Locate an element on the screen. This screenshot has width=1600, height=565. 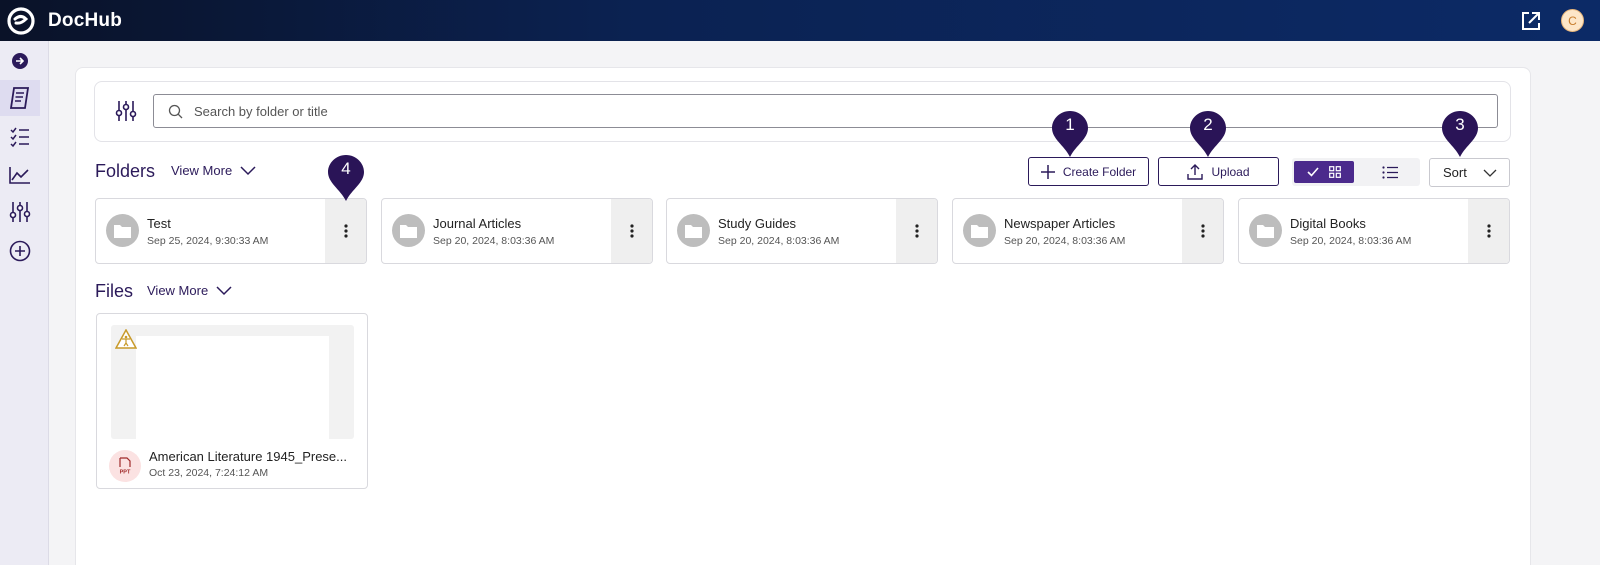
annotation-marker-3: 3 is located at coordinates (1460, 134).